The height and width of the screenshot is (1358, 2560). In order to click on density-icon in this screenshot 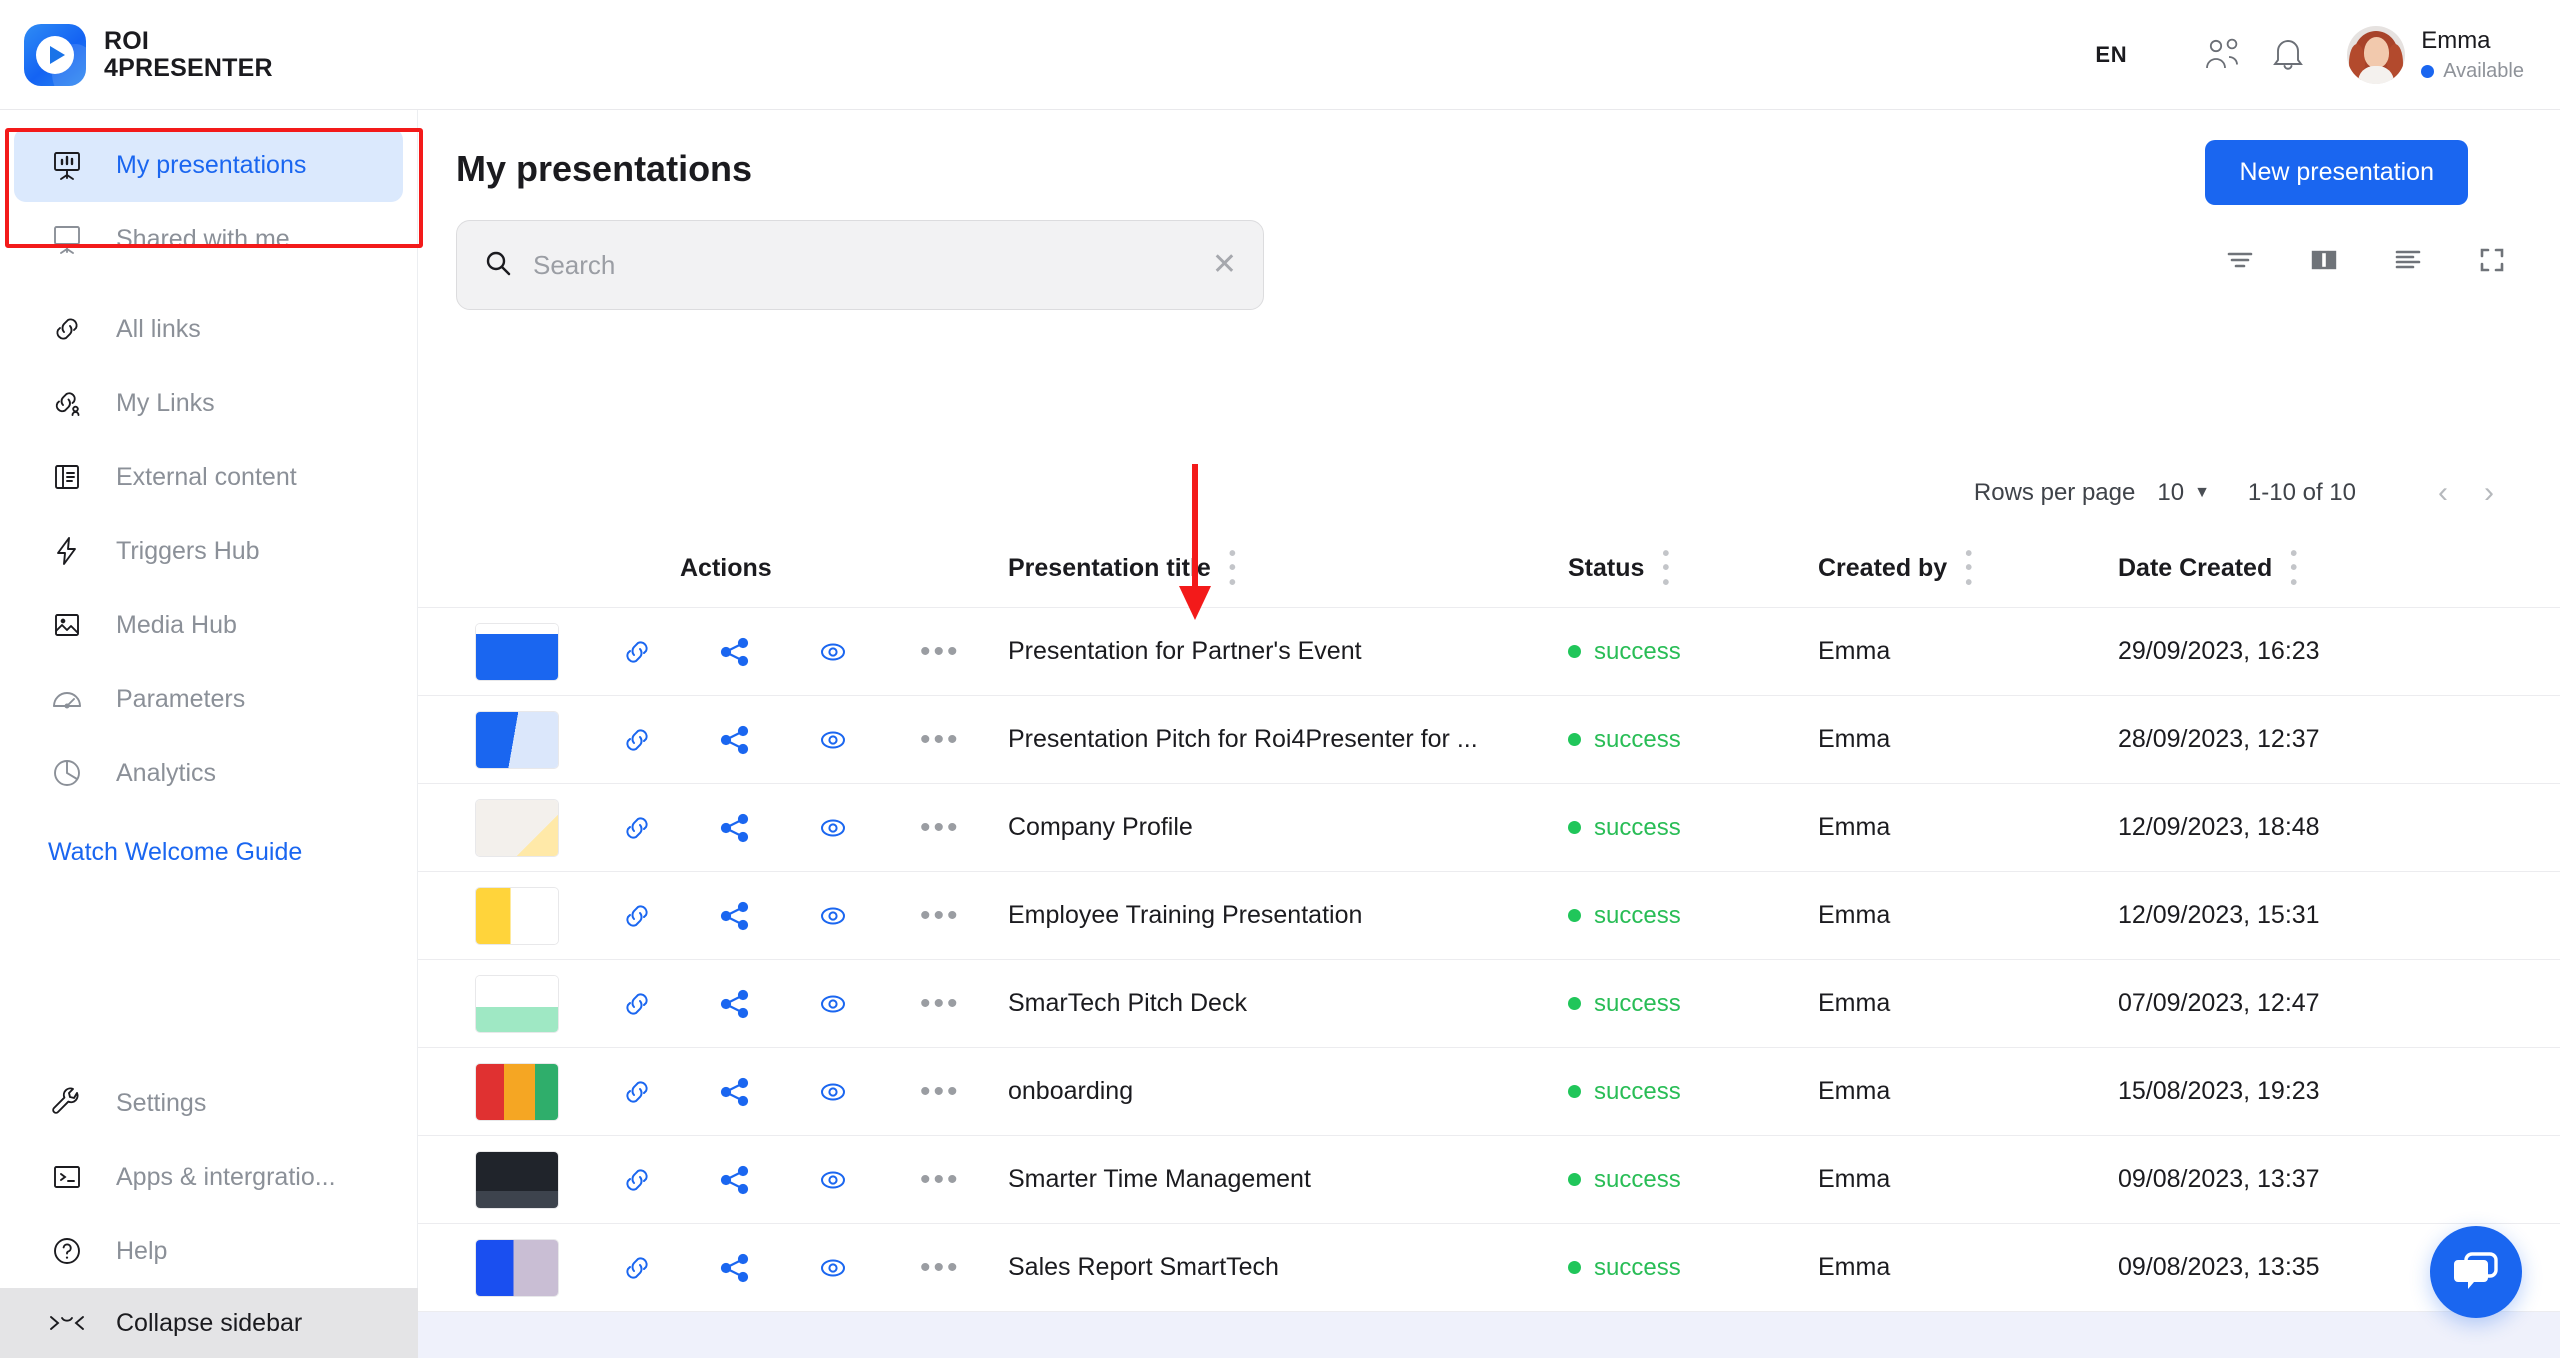, I will do `click(2408, 260)`.